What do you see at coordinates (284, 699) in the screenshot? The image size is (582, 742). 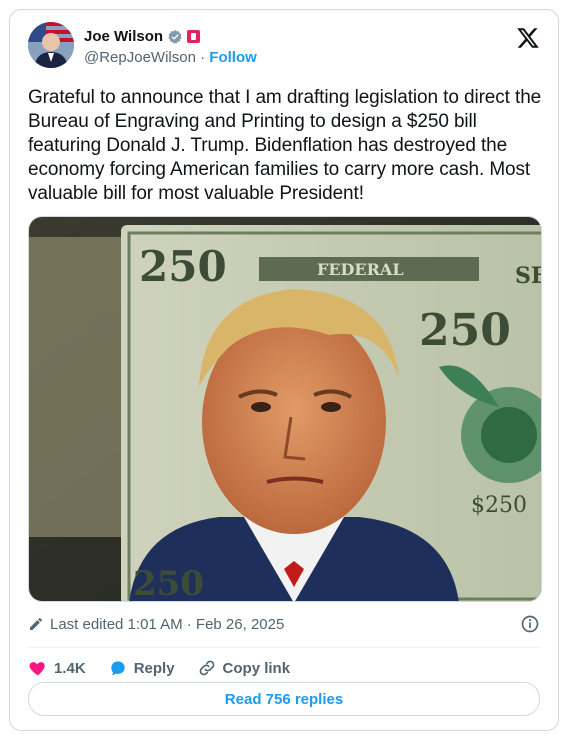 I see `read-replies-button: Read 756 replies` at bounding box center [284, 699].